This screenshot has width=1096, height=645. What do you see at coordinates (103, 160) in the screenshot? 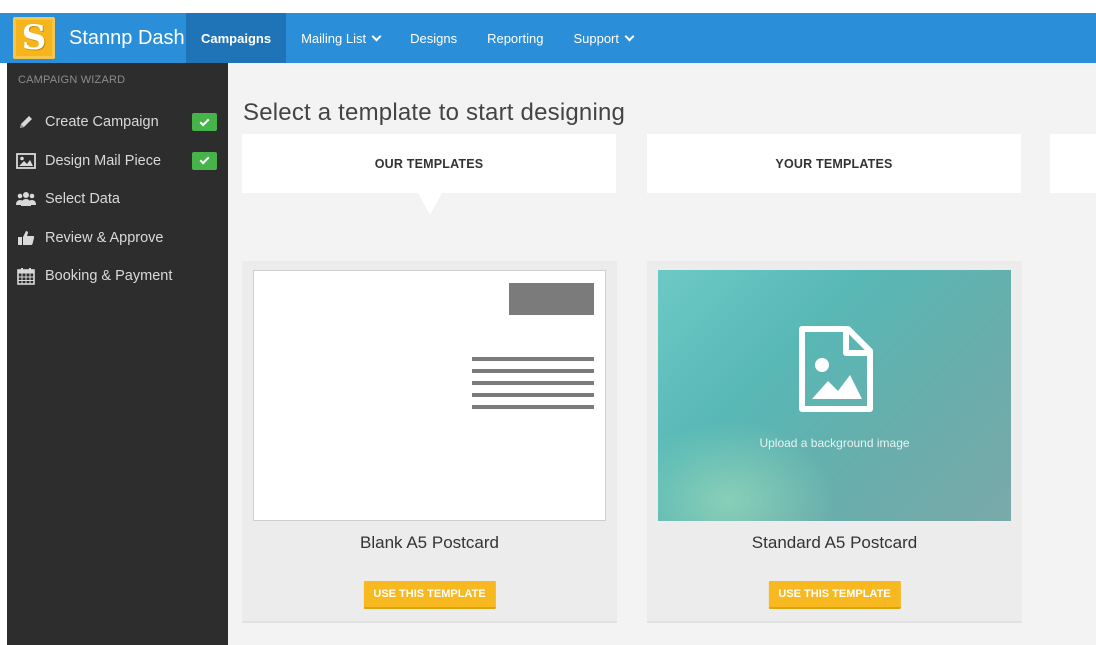
I see `sidebar-item-label: Design Mail Piece` at bounding box center [103, 160].